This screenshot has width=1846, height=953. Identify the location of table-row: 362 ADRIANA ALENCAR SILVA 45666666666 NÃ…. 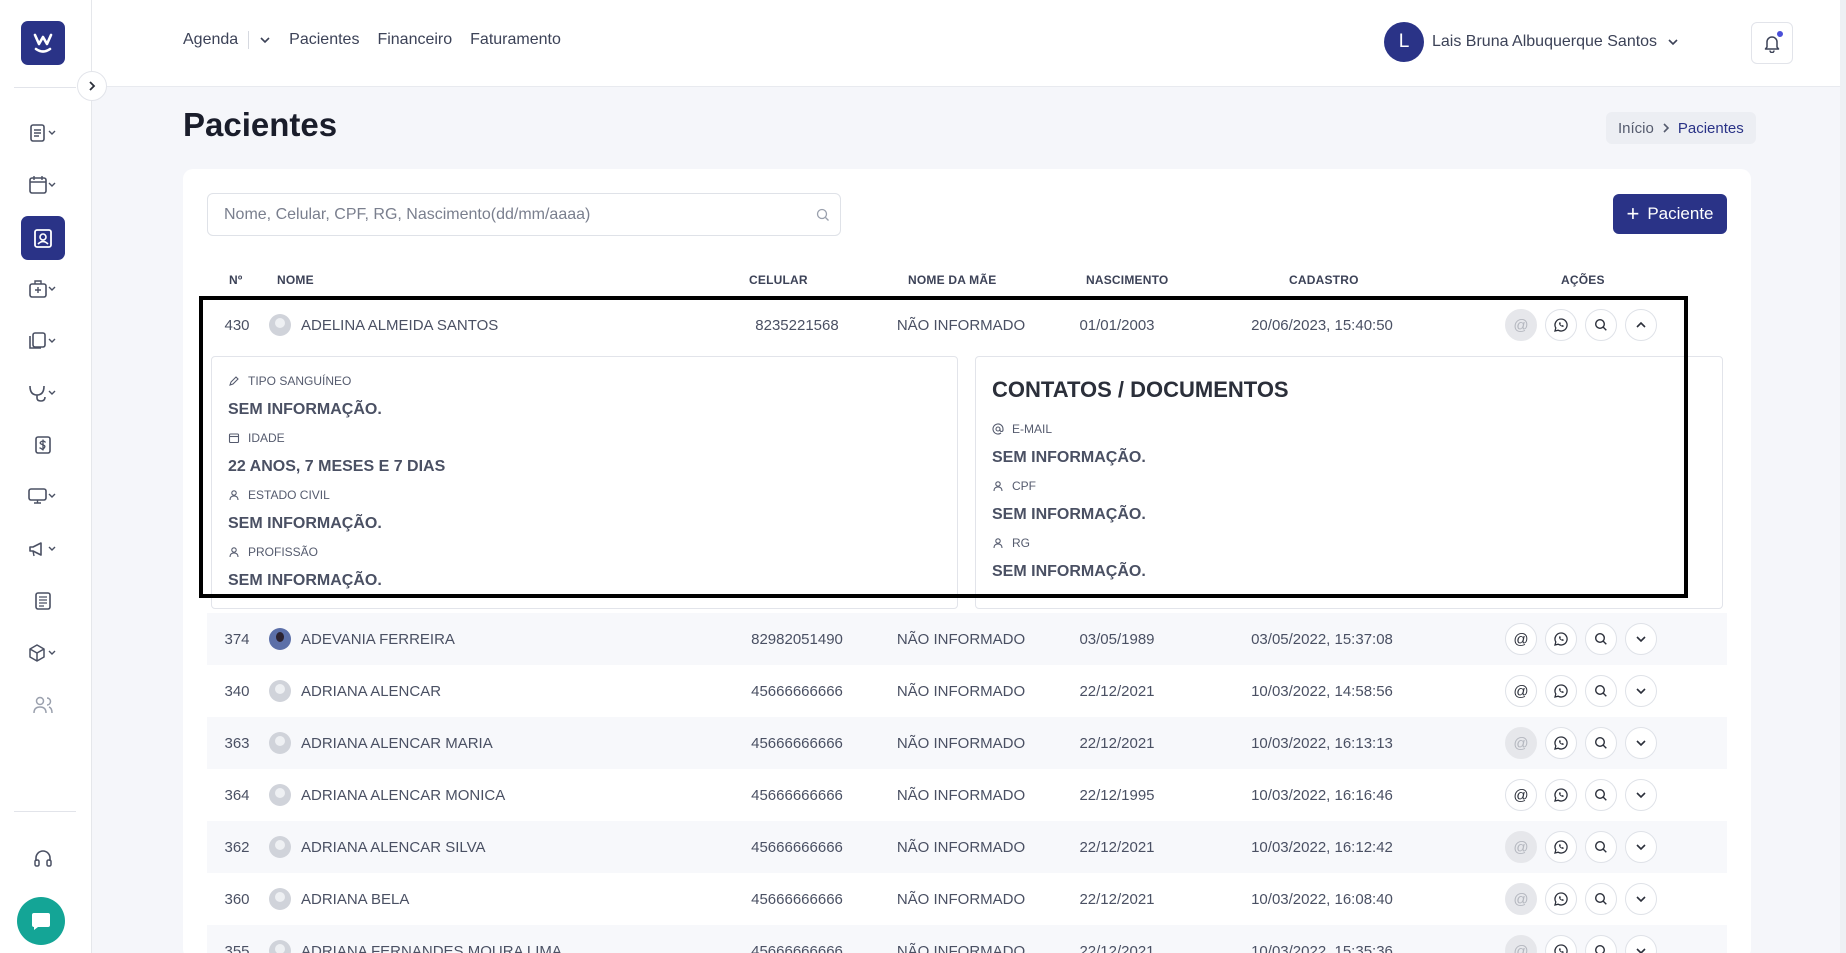
(967, 847).